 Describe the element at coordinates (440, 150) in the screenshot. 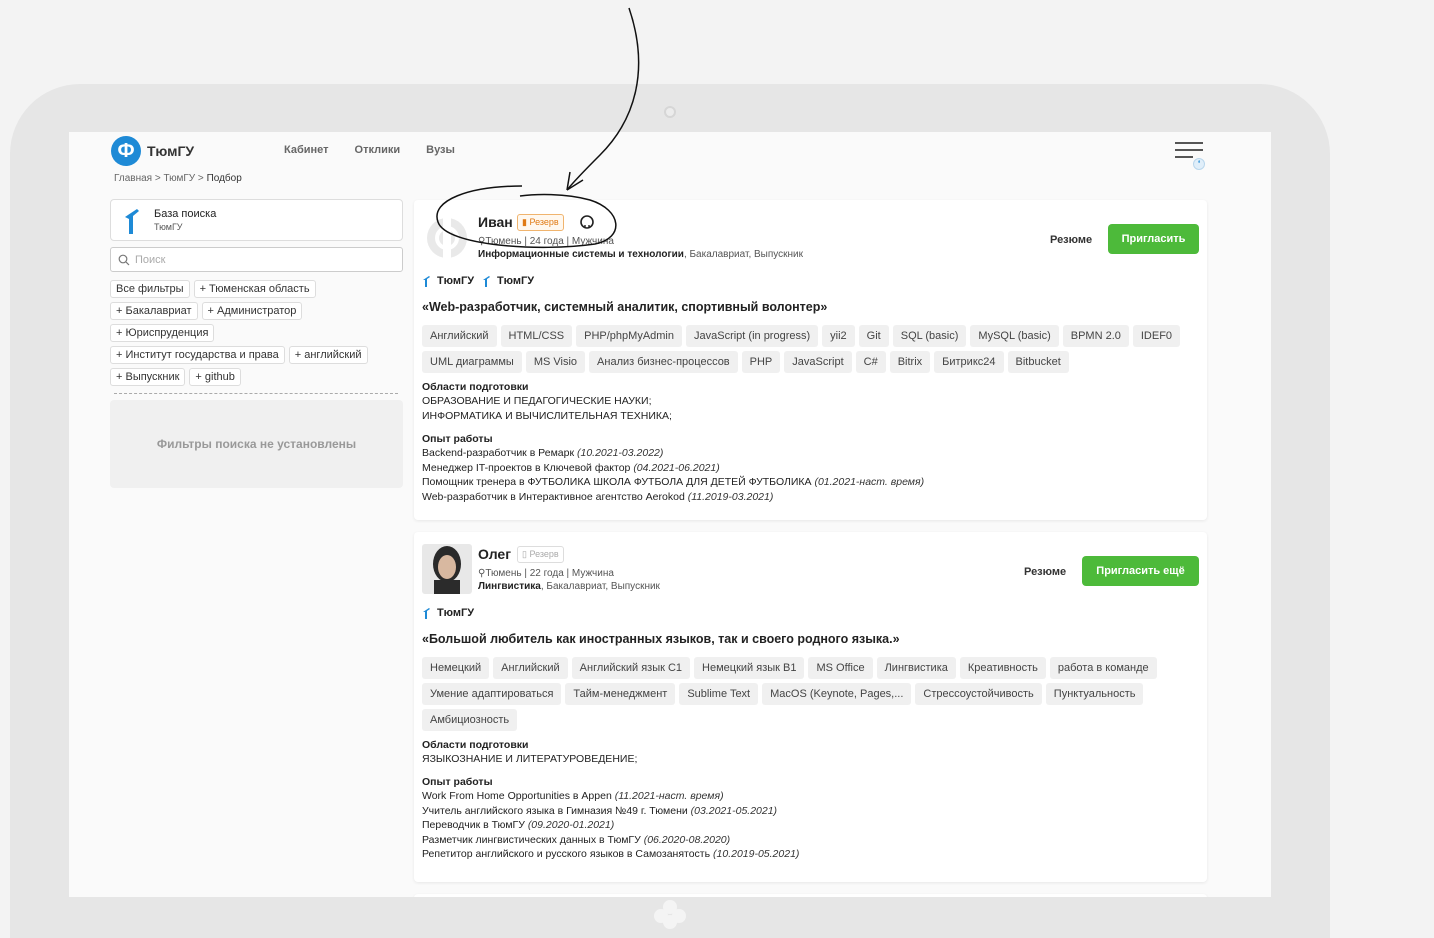

I see `nav-universities: Вузы` at that location.